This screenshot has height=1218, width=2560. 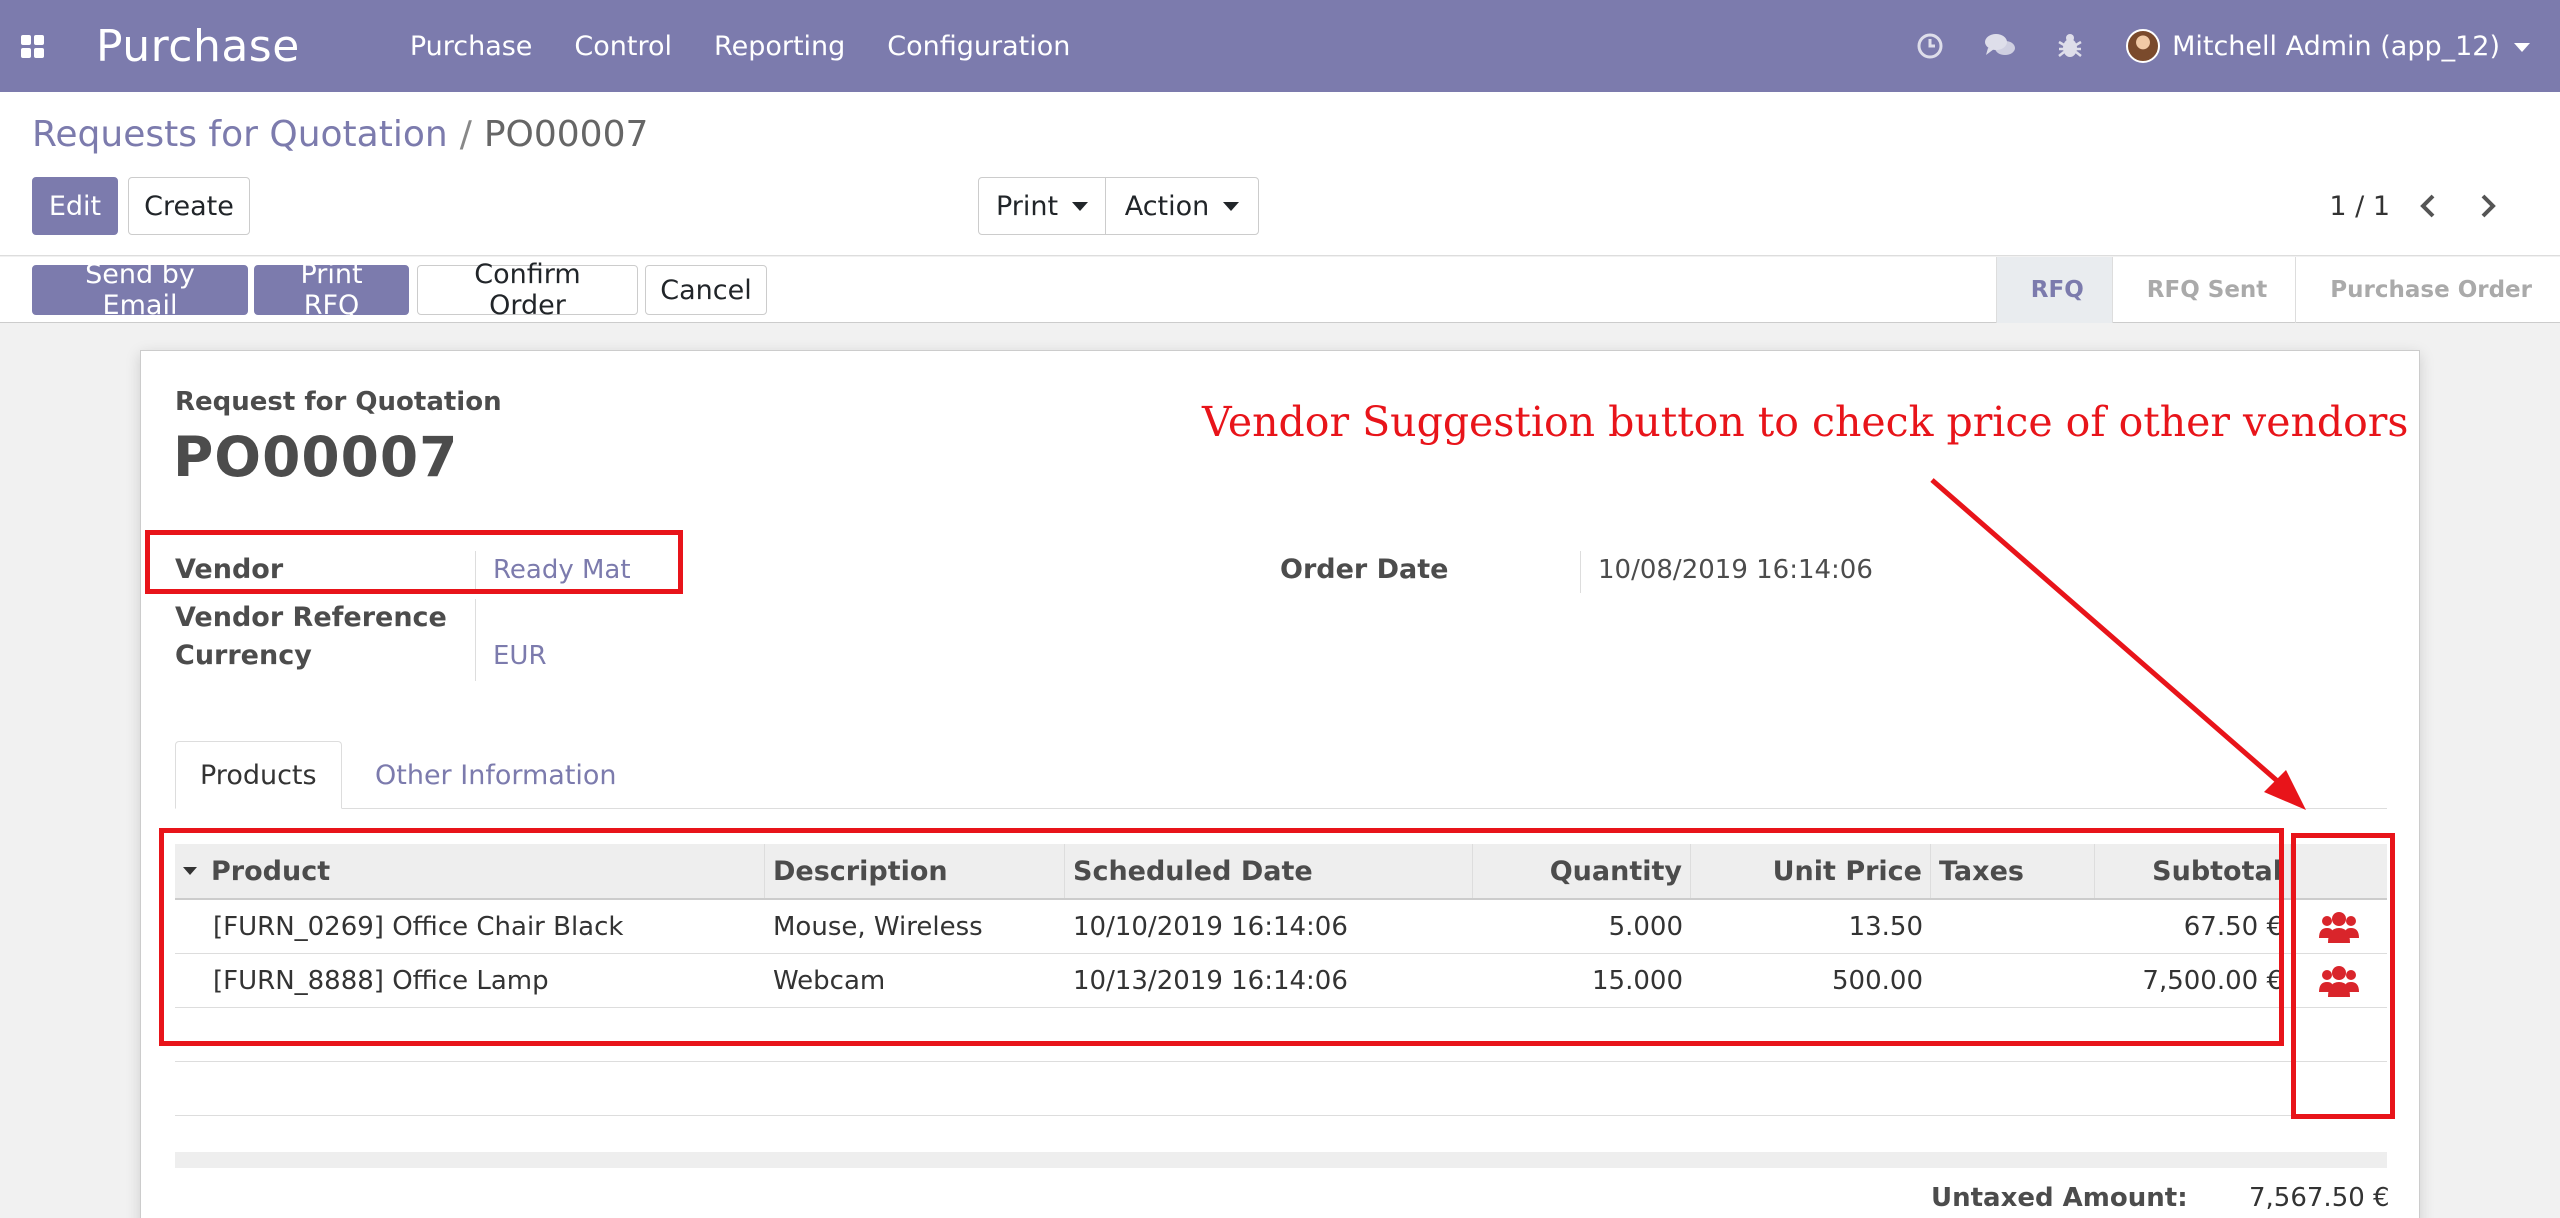 What do you see at coordinates (2233, 926) in the screenshot?
I see `cell-subtotal: 67.50 €` at bounding box center [2233, 926].